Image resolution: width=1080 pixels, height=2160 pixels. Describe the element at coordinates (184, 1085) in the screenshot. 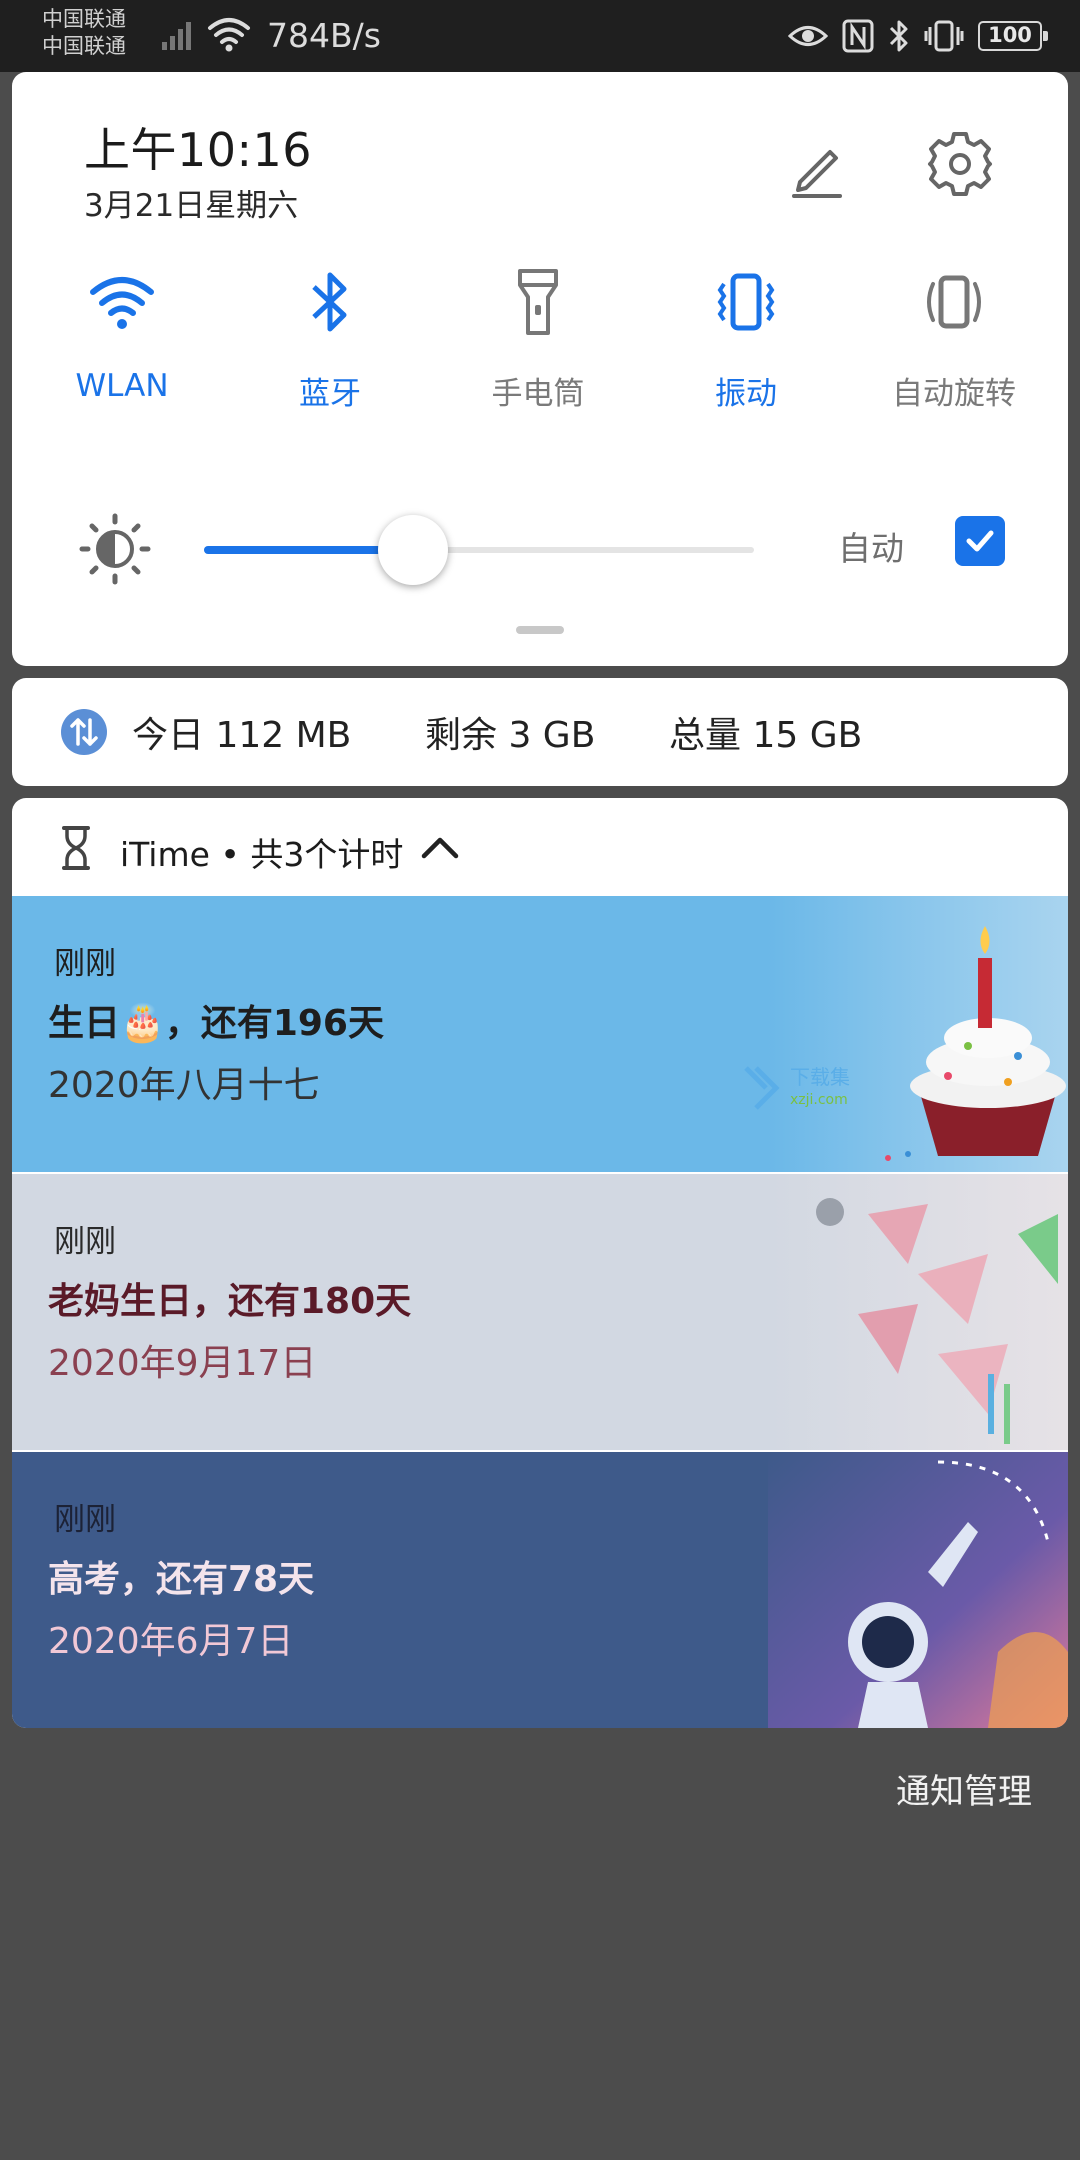

I see `card-date: 2020年八月十七` at that location.